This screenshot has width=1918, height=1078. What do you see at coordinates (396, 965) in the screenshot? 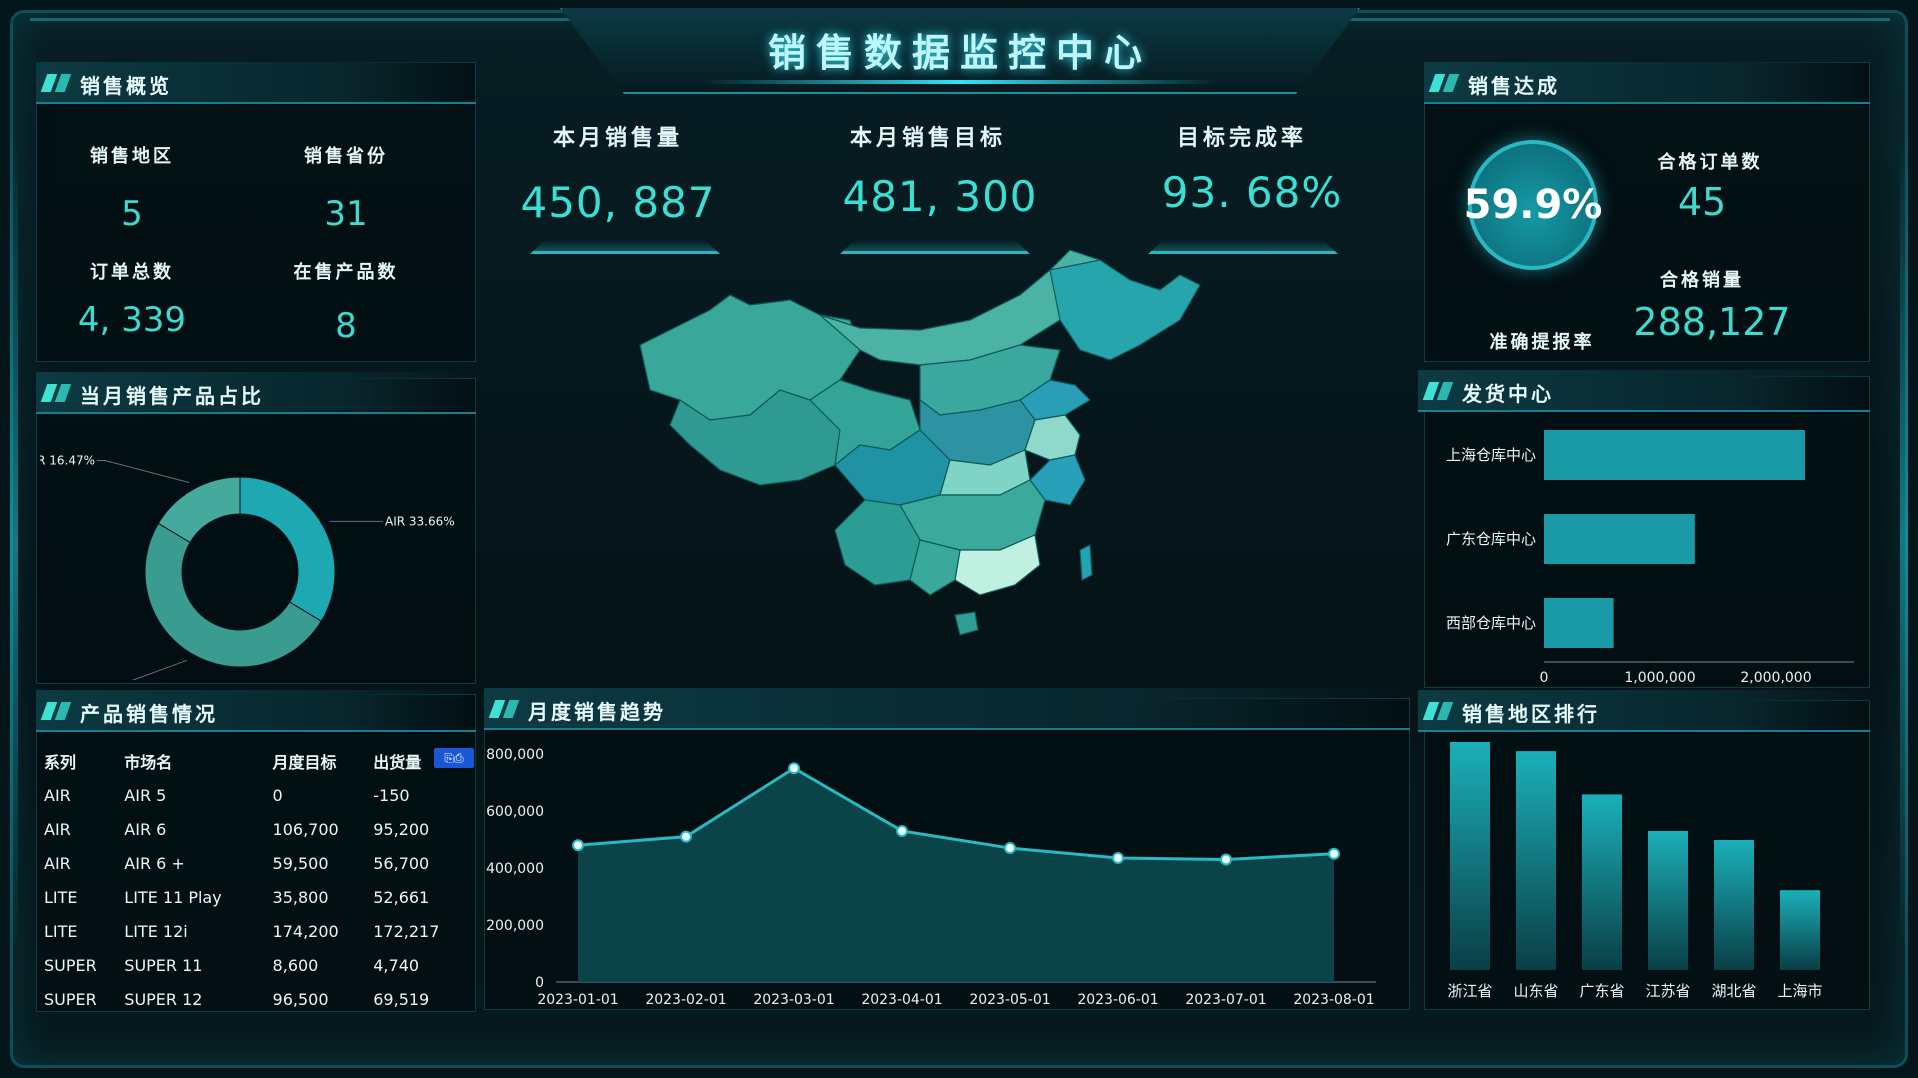
I see `table-cell: 4,740` at bounding box center [396, 965].